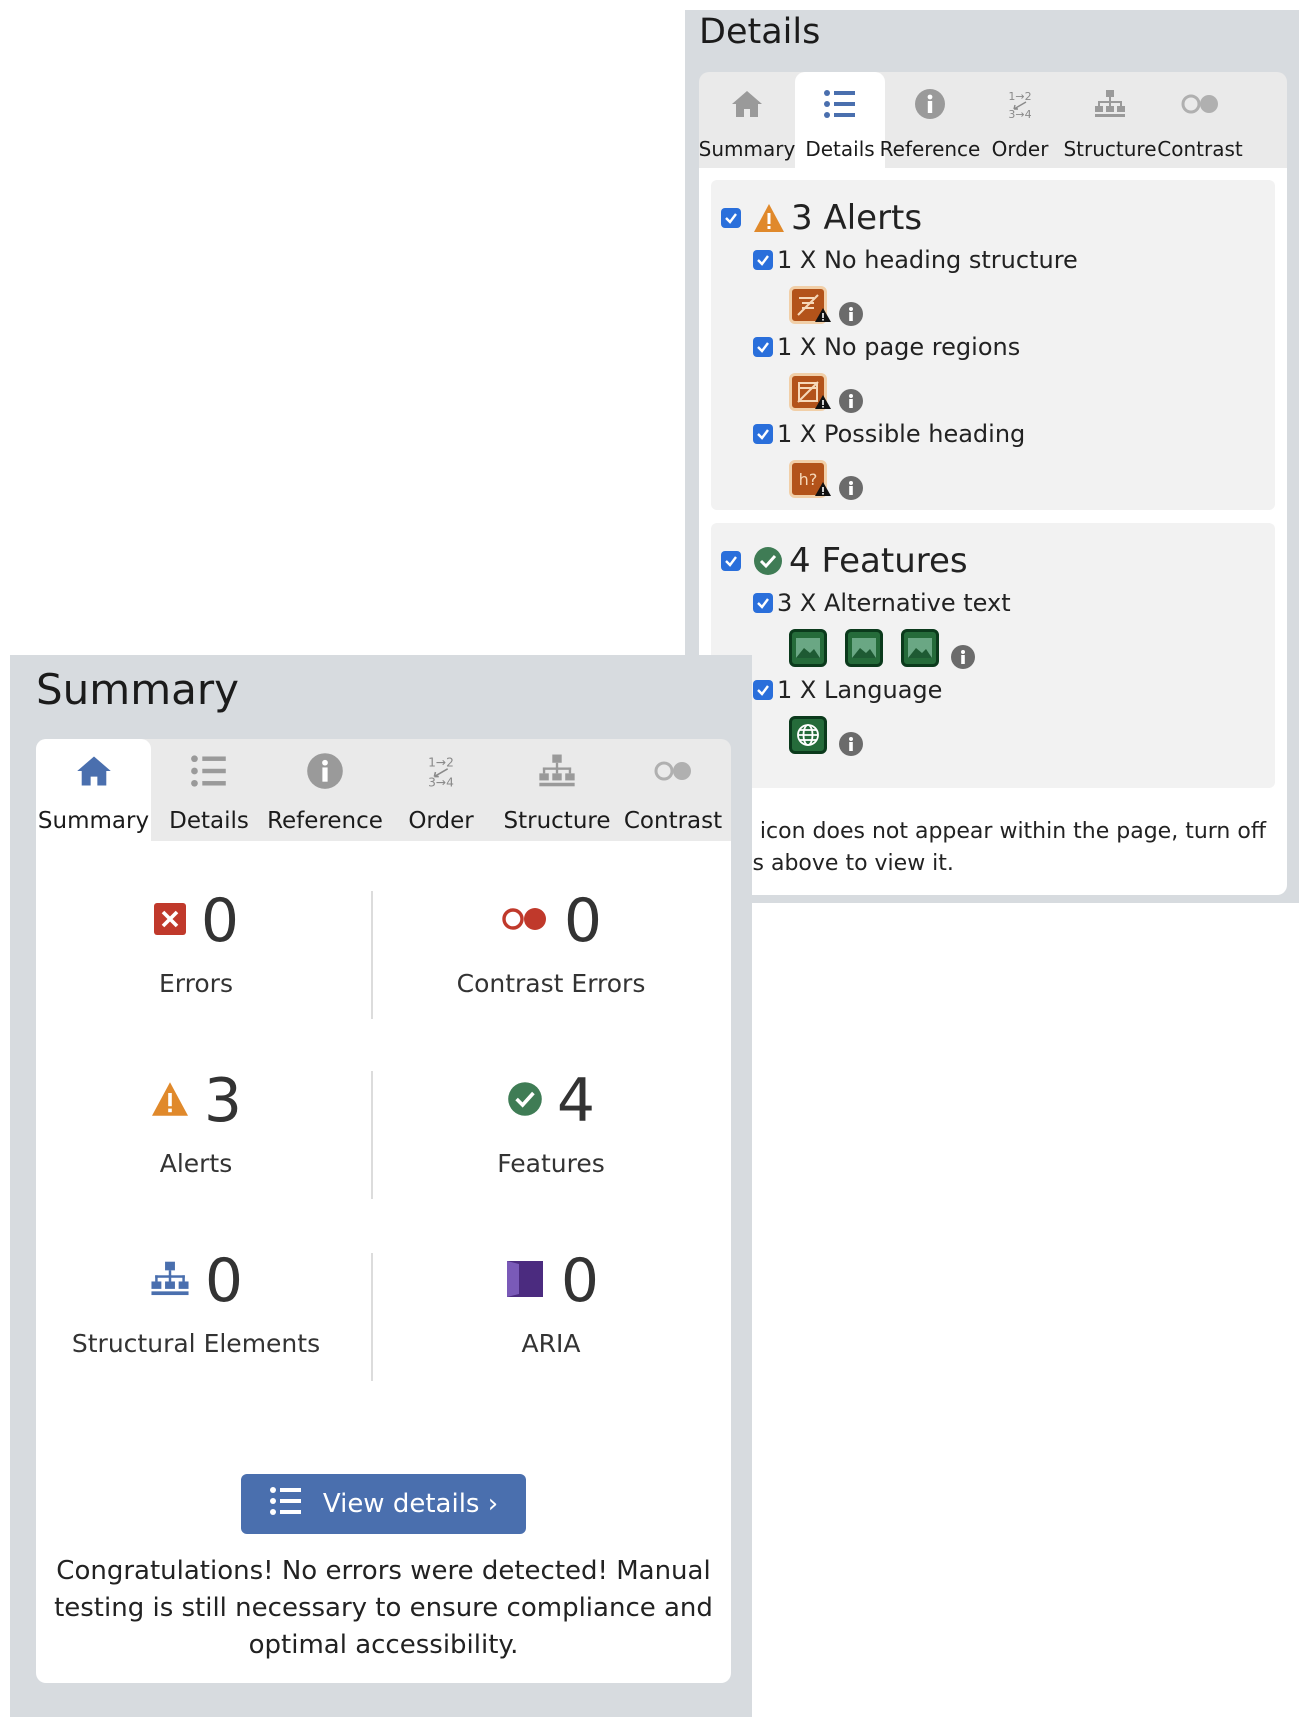 Image resolution: width=1302 pixels, height=1717 pixels. I want to click on features-checkbox, so click(731, 561).